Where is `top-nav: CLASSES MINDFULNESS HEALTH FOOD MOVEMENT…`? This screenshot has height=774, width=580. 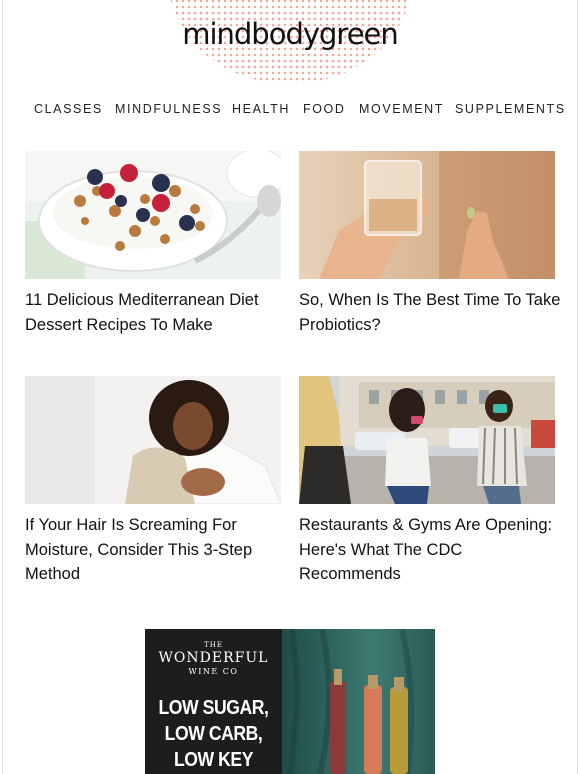
top-nav: CLASSES MINDFULNESS HEALTH FOOD MOVEMENT… is located at coordinates (290, 111).